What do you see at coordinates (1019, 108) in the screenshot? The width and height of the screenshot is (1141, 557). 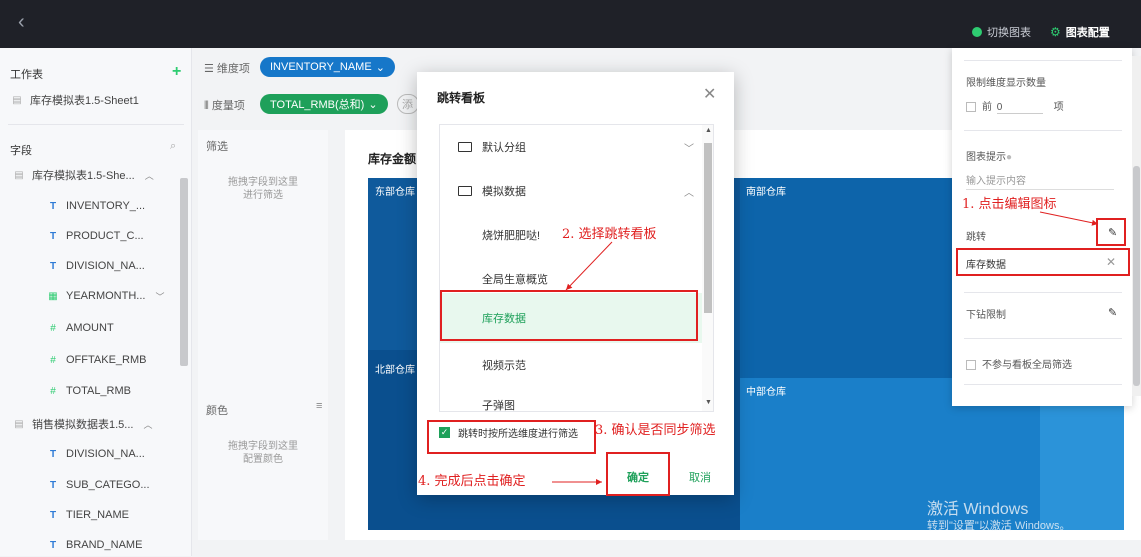 I see `top-n-input: 0` at bounding box center [1019, 108].